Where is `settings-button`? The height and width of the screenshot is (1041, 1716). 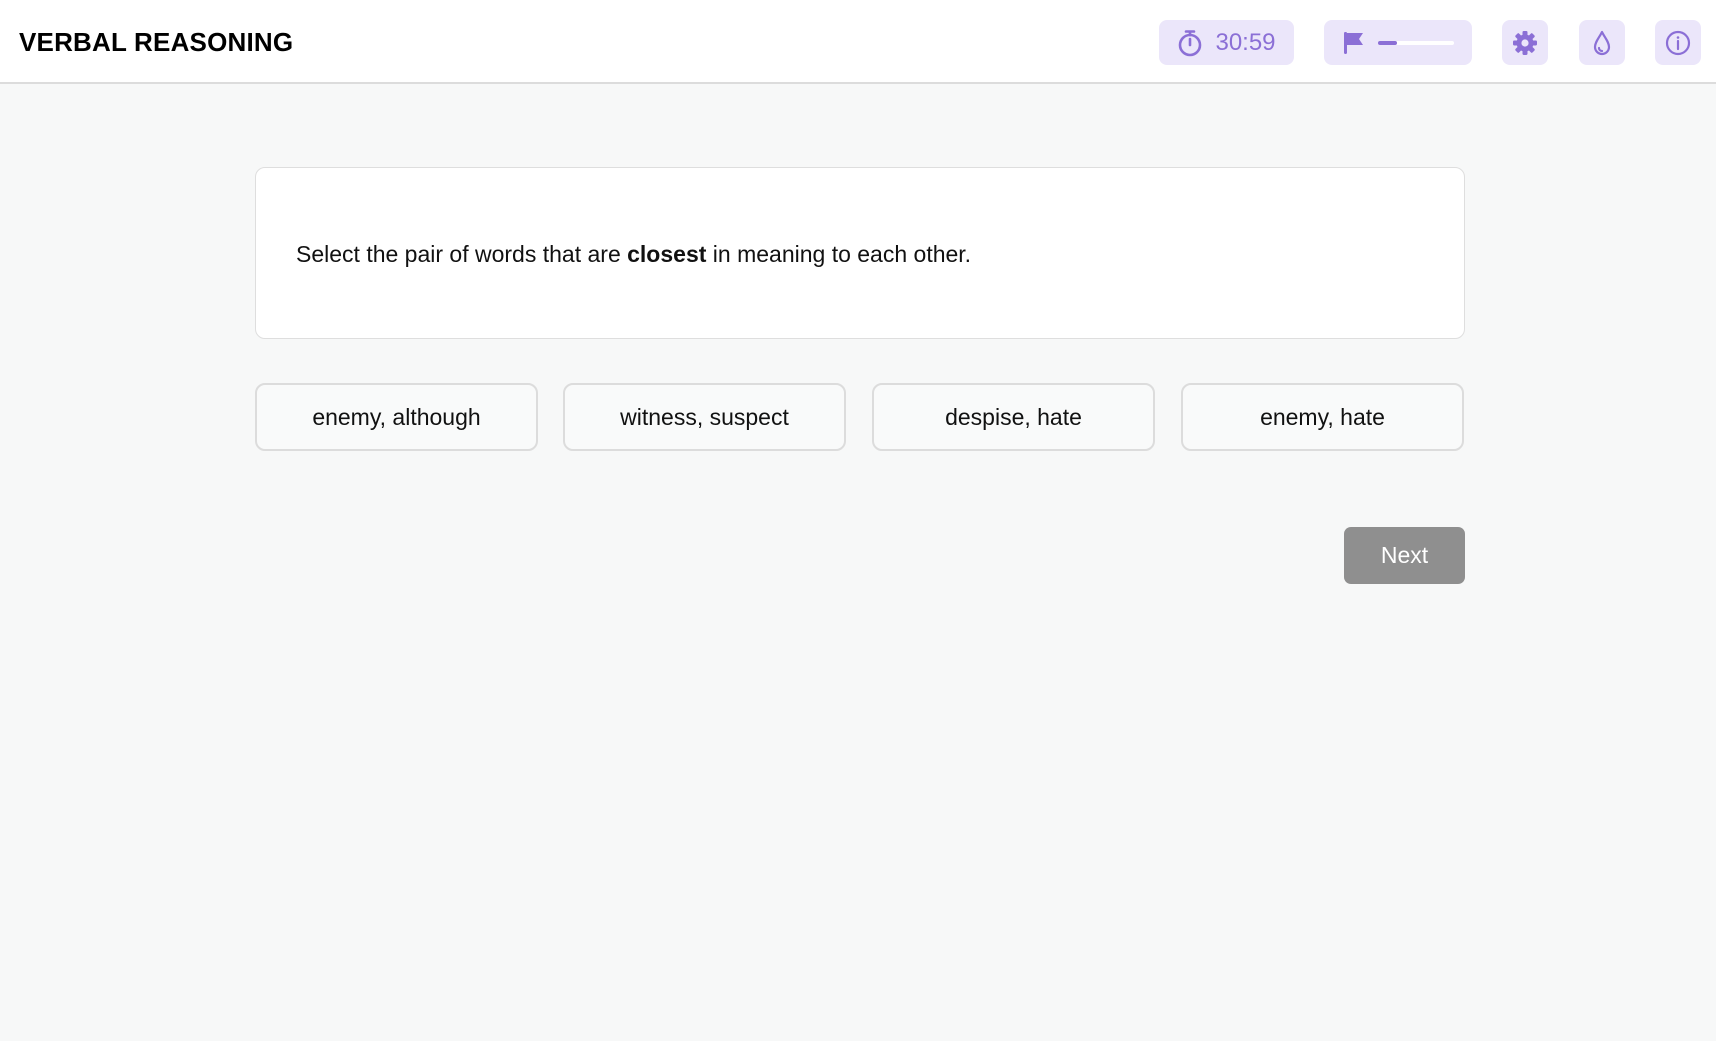 settings-button is located at coordinates (1525, 42).